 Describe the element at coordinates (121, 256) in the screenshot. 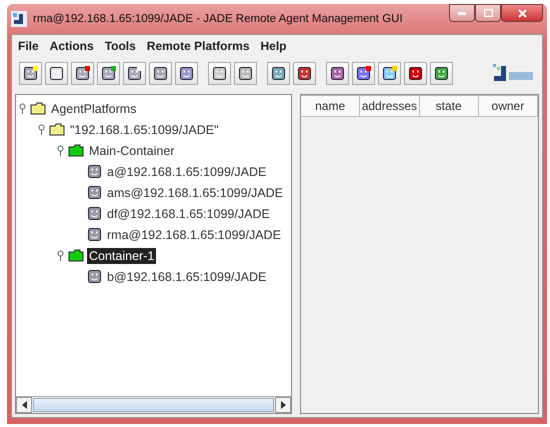

I see `tree-item: Container-1` at that location.